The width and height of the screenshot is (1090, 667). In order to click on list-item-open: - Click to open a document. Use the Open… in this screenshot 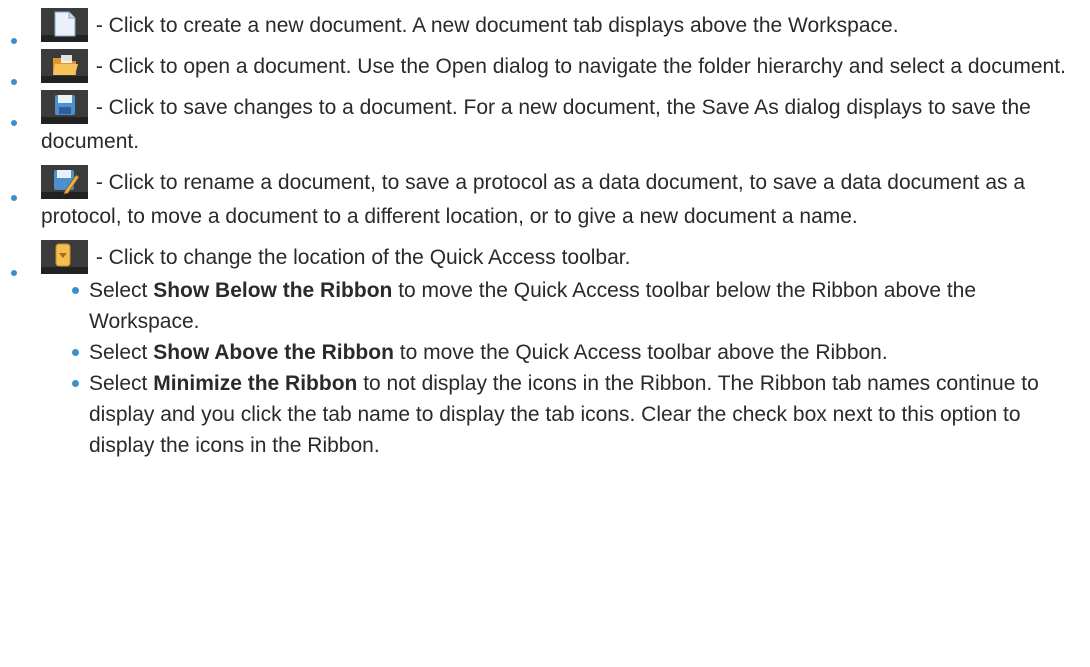, I will do `click(545, 67)`.